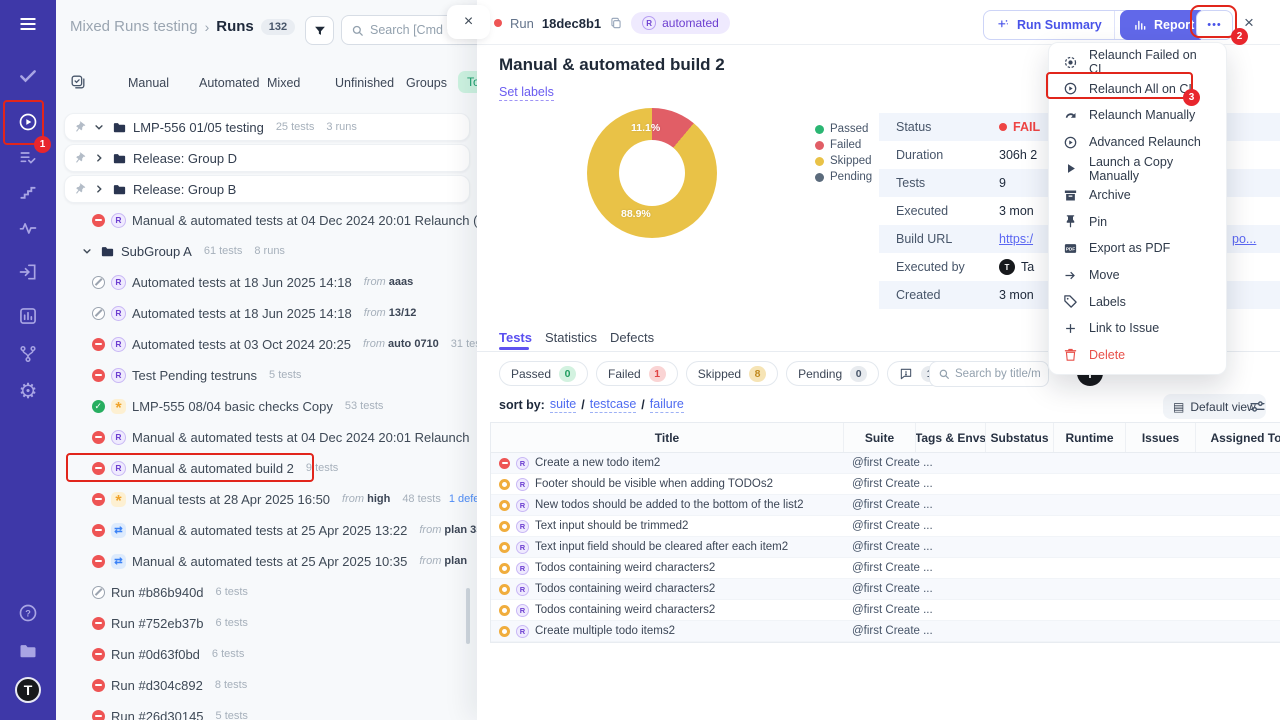 The width and height of the screenshot is (1280, 720). Describe the element at coordinates (906, 373) in the screenshot. I see `comment-icon` at that location.